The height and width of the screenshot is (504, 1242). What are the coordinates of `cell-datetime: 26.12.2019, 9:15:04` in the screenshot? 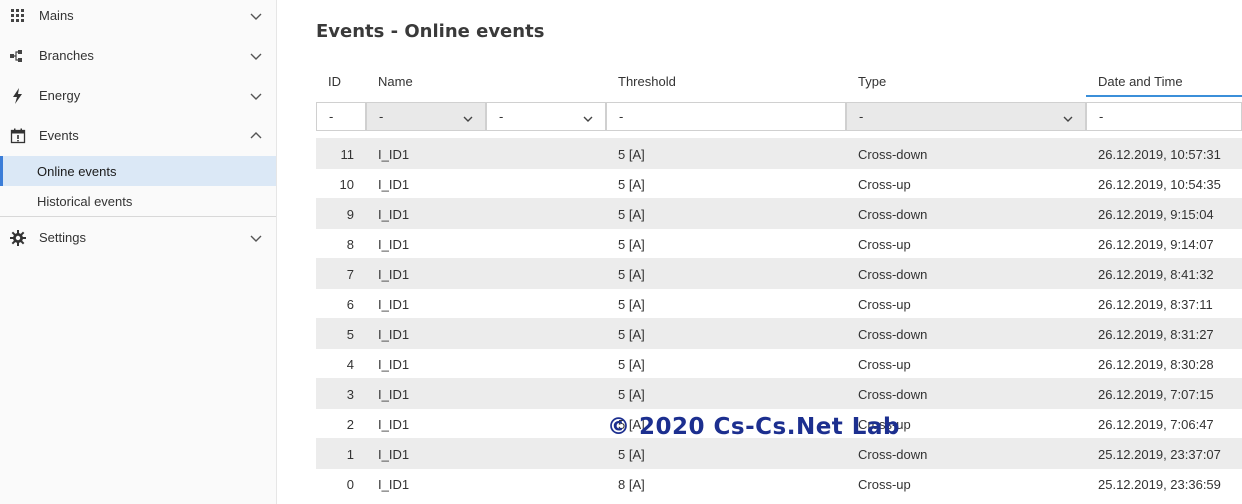 It's located at (1156, 214).